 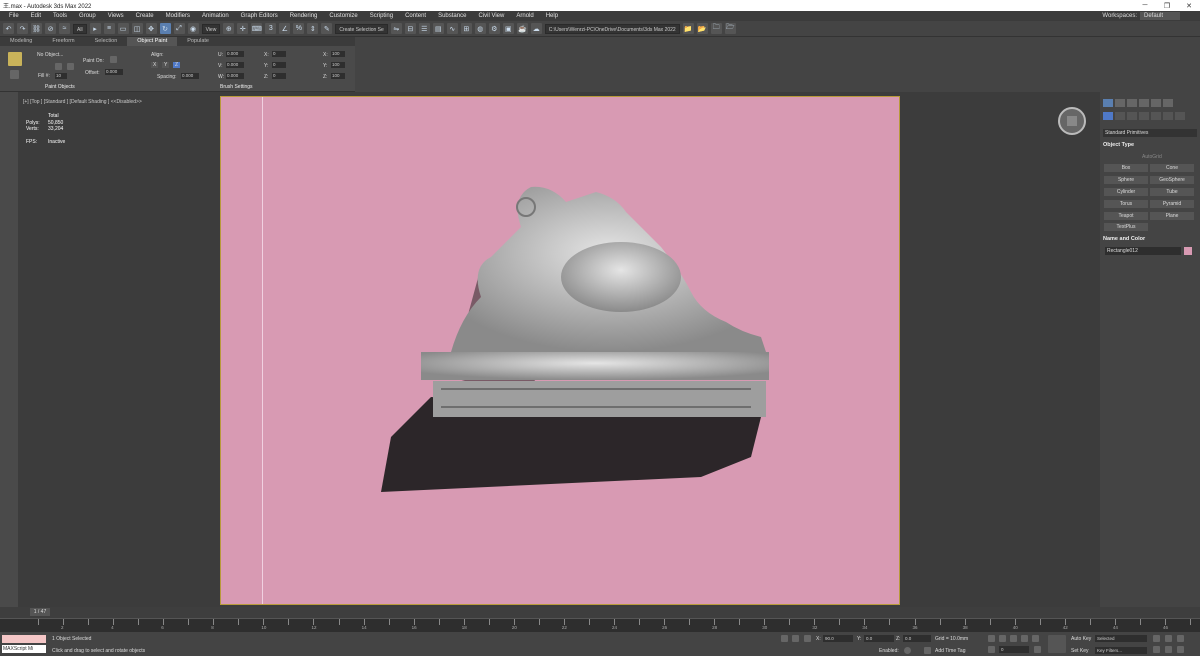 I want to click on layer-explorer-icon: ☰, so click(x=424, y=28).